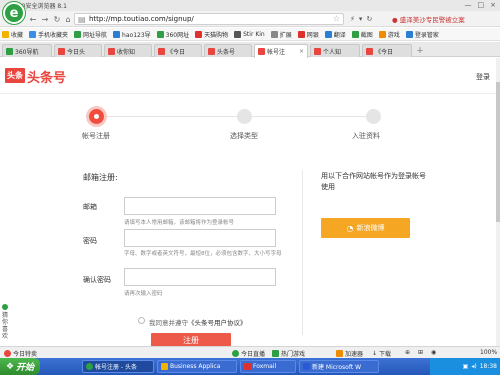 This screenshot has height=375, width=500. I want to click on url-text: http://mp.toutiao.com/signup/, so click(141, 19).